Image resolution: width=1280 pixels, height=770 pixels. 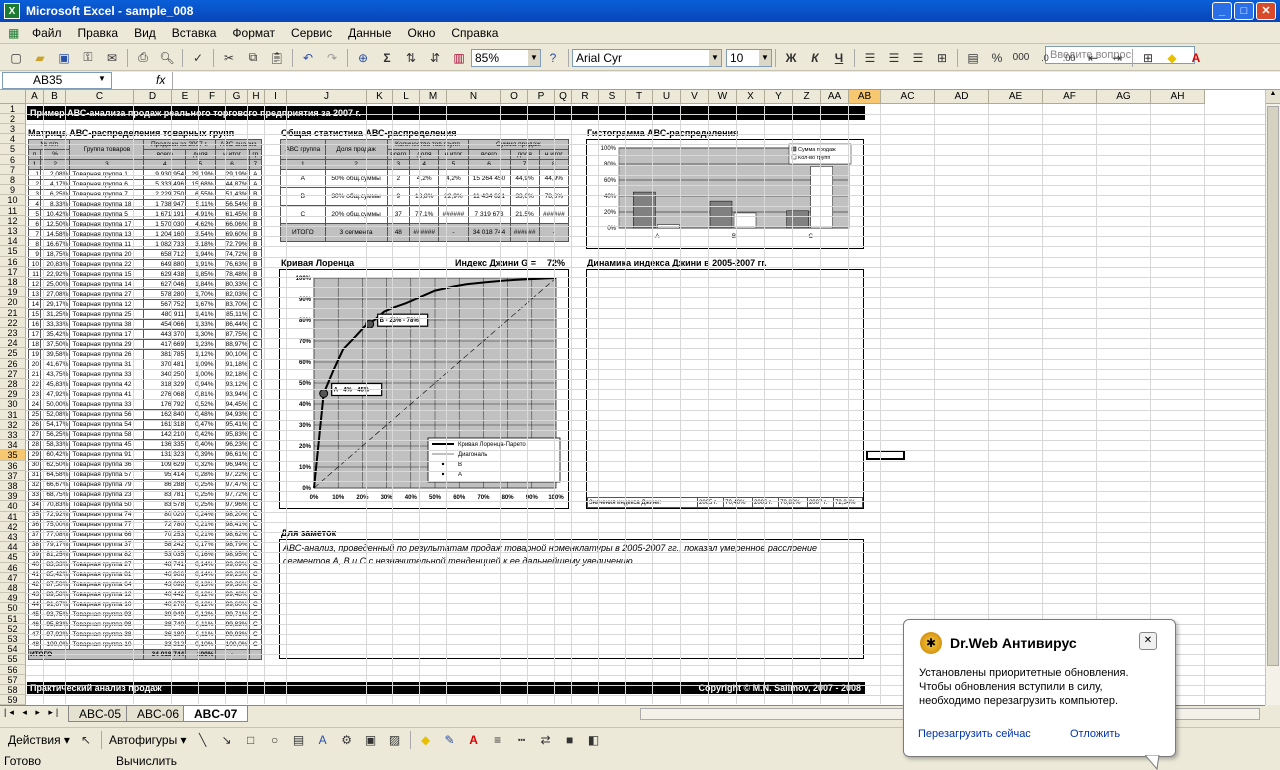 What do you see at coordinates (13, 119) in the screenshot?
I see `row-header: 2` at bounding box center [13, 119].